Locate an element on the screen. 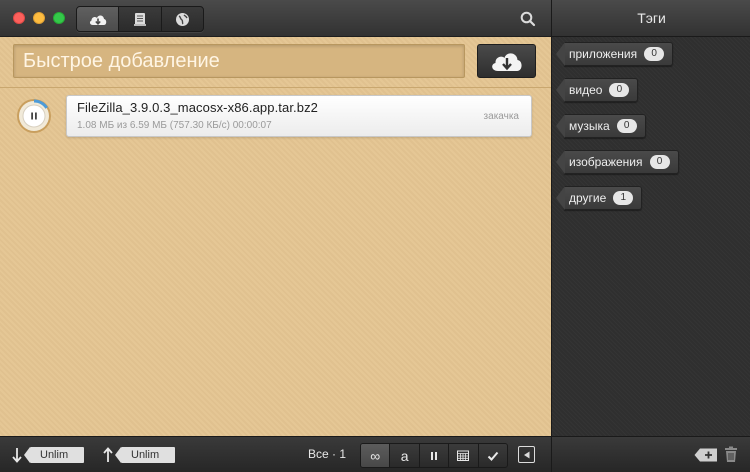  trash-icon is located at coordinates (731, 454).